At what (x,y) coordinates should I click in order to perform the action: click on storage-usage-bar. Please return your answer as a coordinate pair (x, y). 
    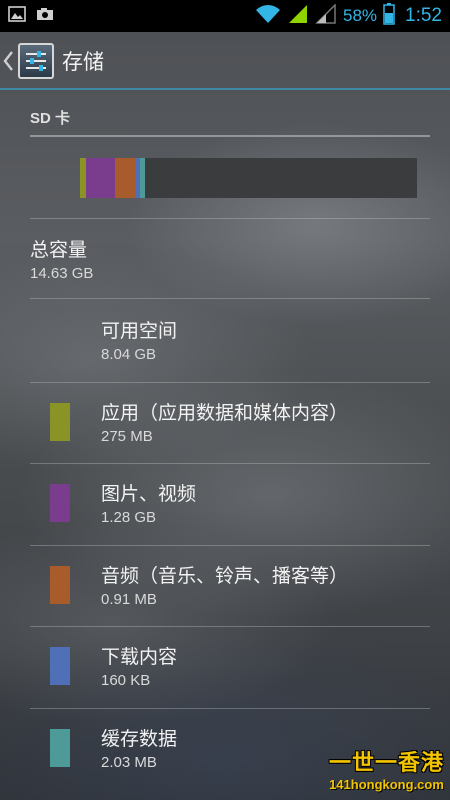
    Looking at the image, I should click on (248, 178).